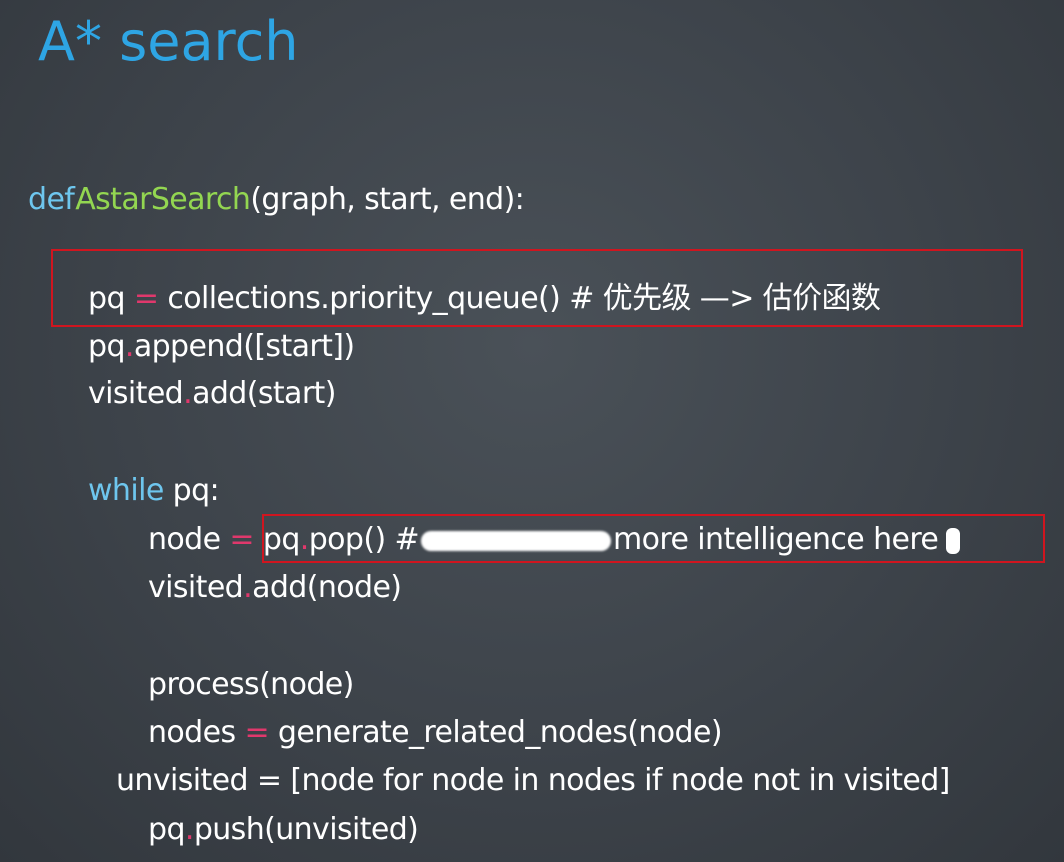 The width and height of the screenshot is (1064, 862). I want to click on code-line-visited-start: visited.add(start), so click(212, 394).